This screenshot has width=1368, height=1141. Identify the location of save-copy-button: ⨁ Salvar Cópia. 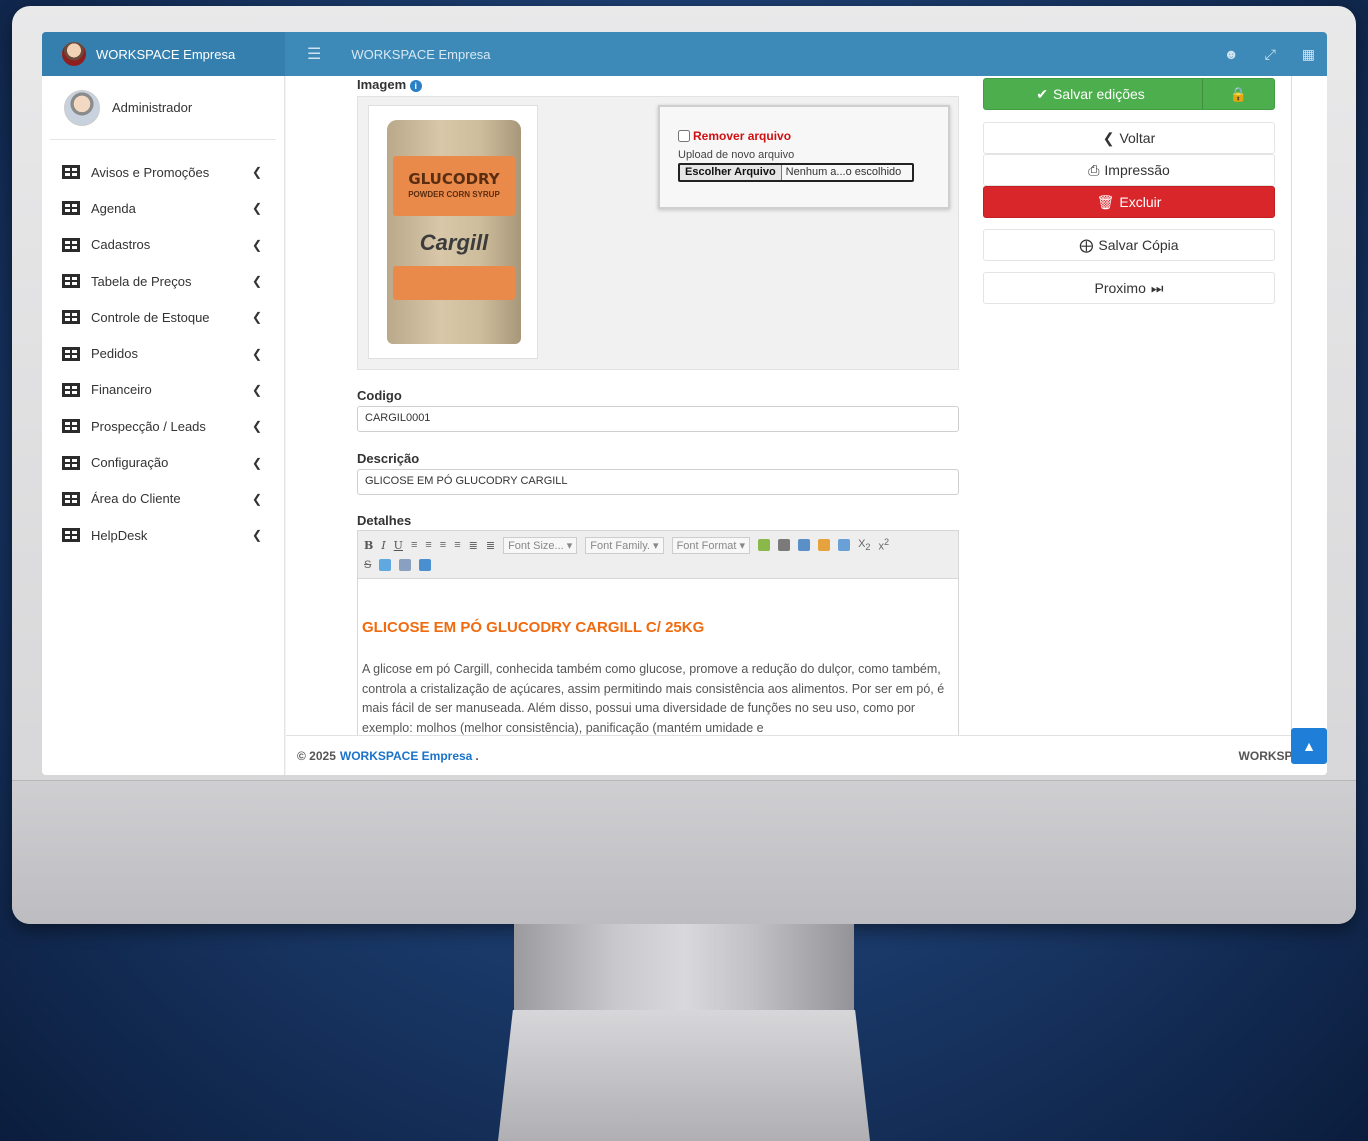
(1129, 245).